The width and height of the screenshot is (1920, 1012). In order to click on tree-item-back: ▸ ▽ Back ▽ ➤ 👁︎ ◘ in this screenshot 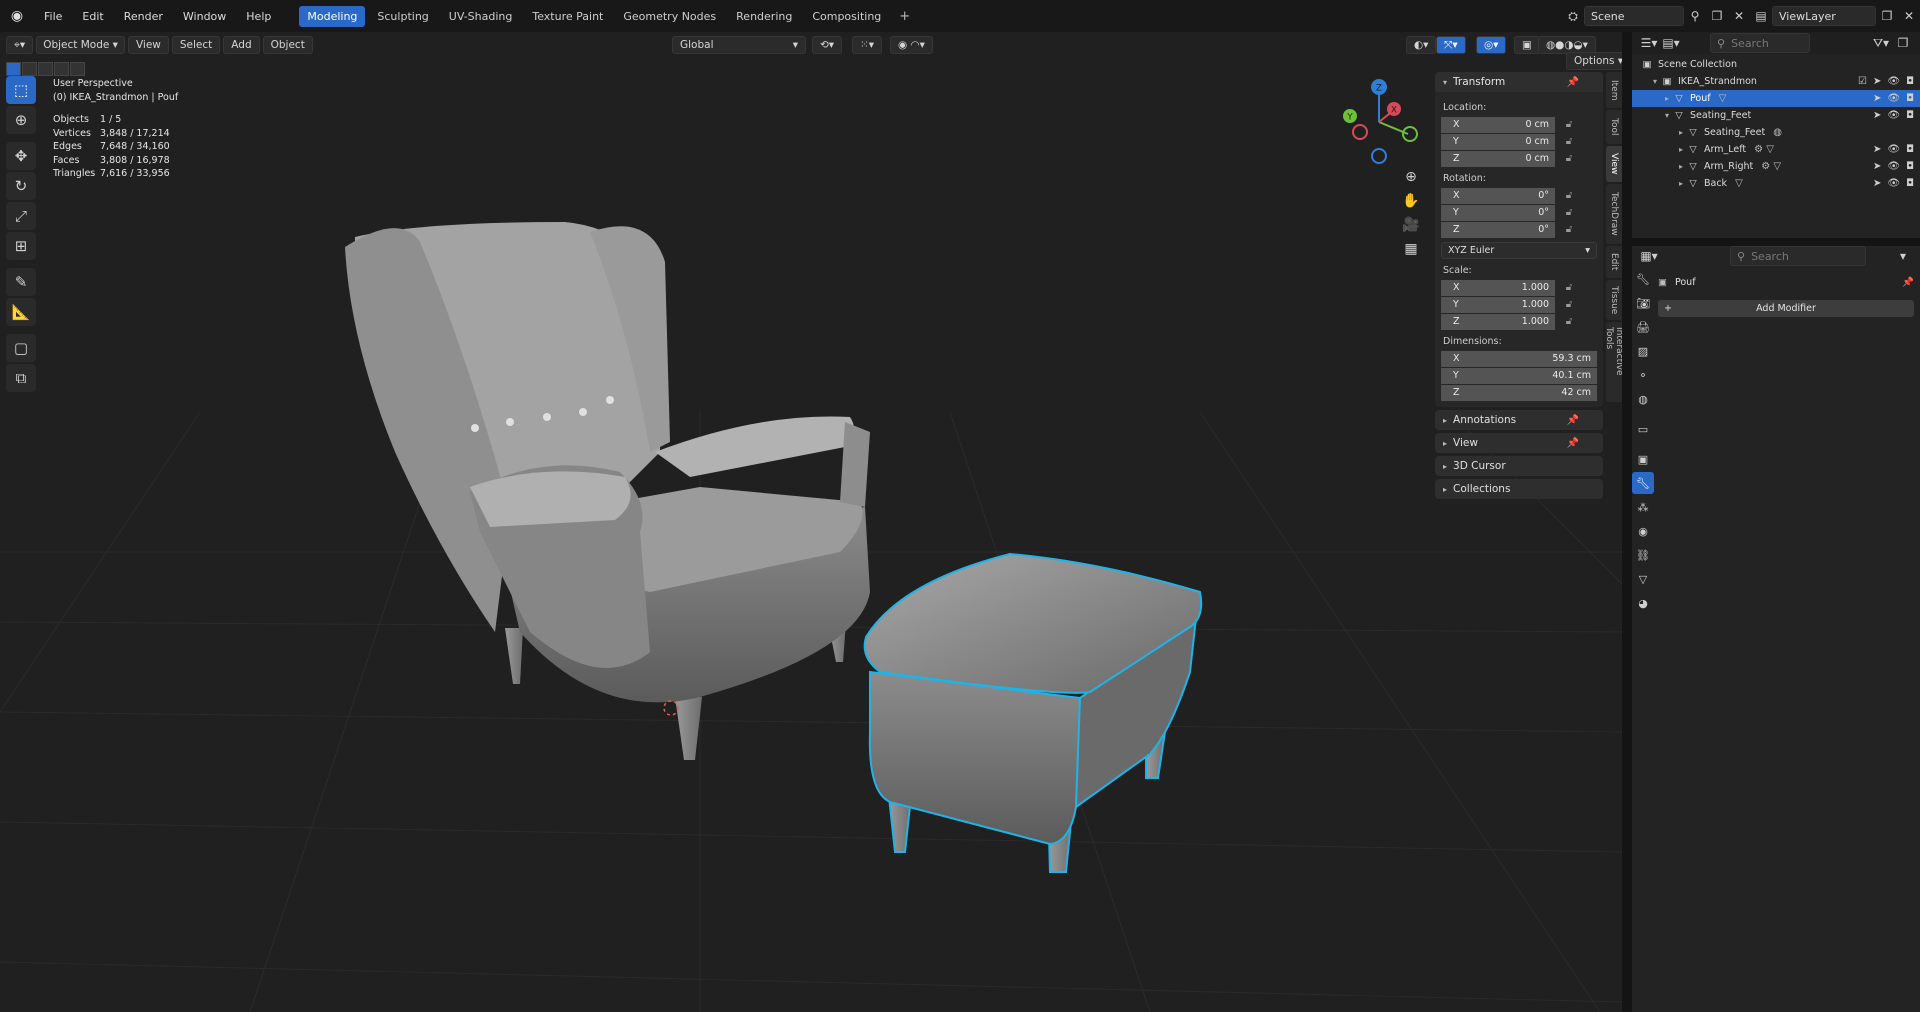, I will do `click(1776, 183)`.